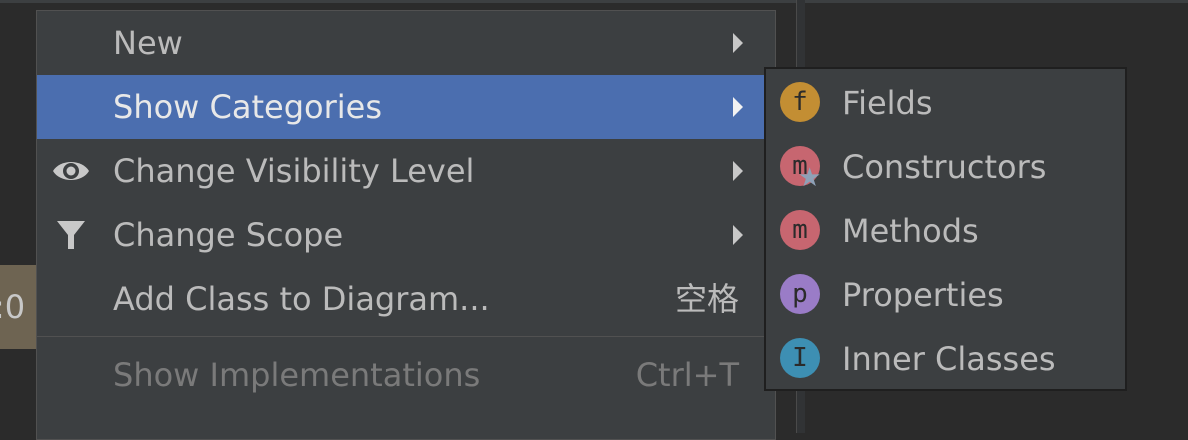 This screenshot has width=1188, height=440. I want to click on menu-item-add-class-to-diagram: Add Class to Diagram... 空格, so click(406, 299).